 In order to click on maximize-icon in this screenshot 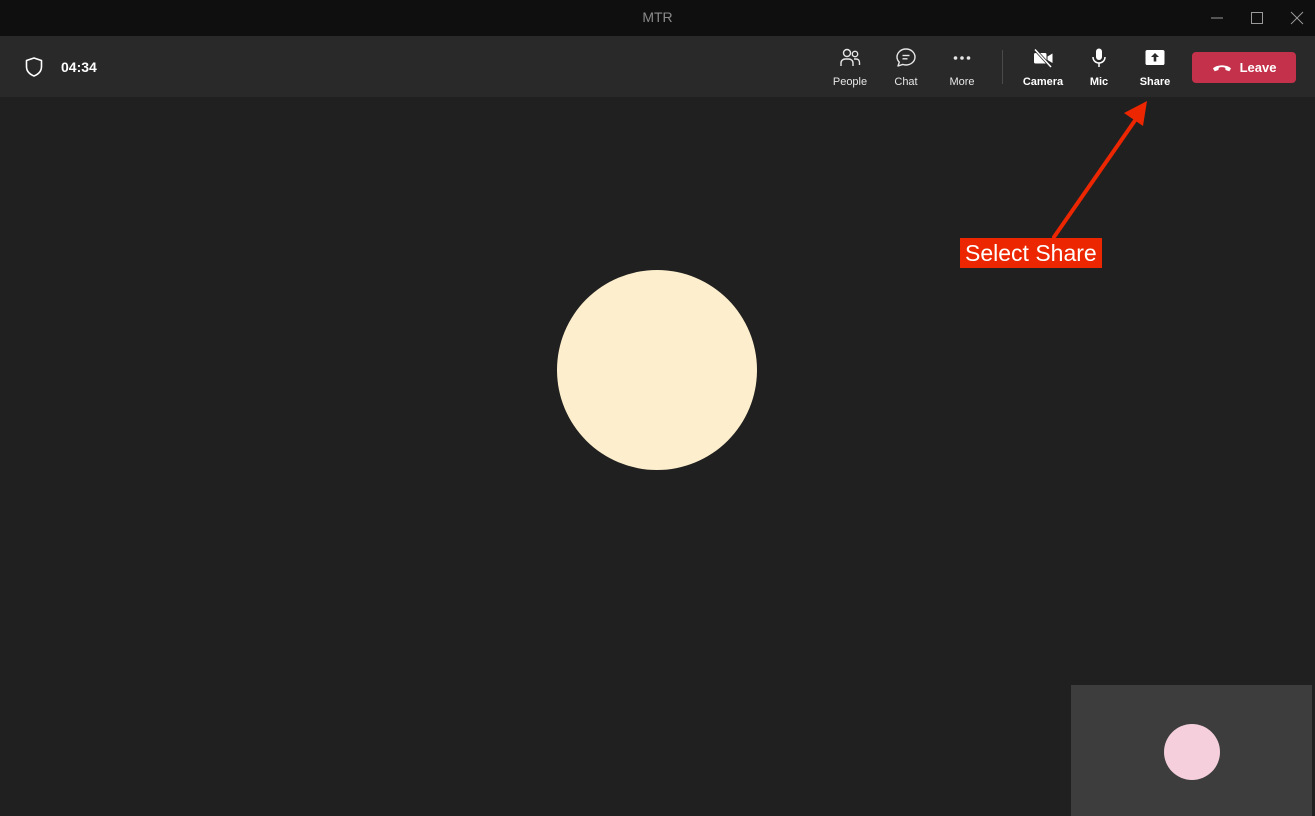, I will do `click(1257, 18)`.